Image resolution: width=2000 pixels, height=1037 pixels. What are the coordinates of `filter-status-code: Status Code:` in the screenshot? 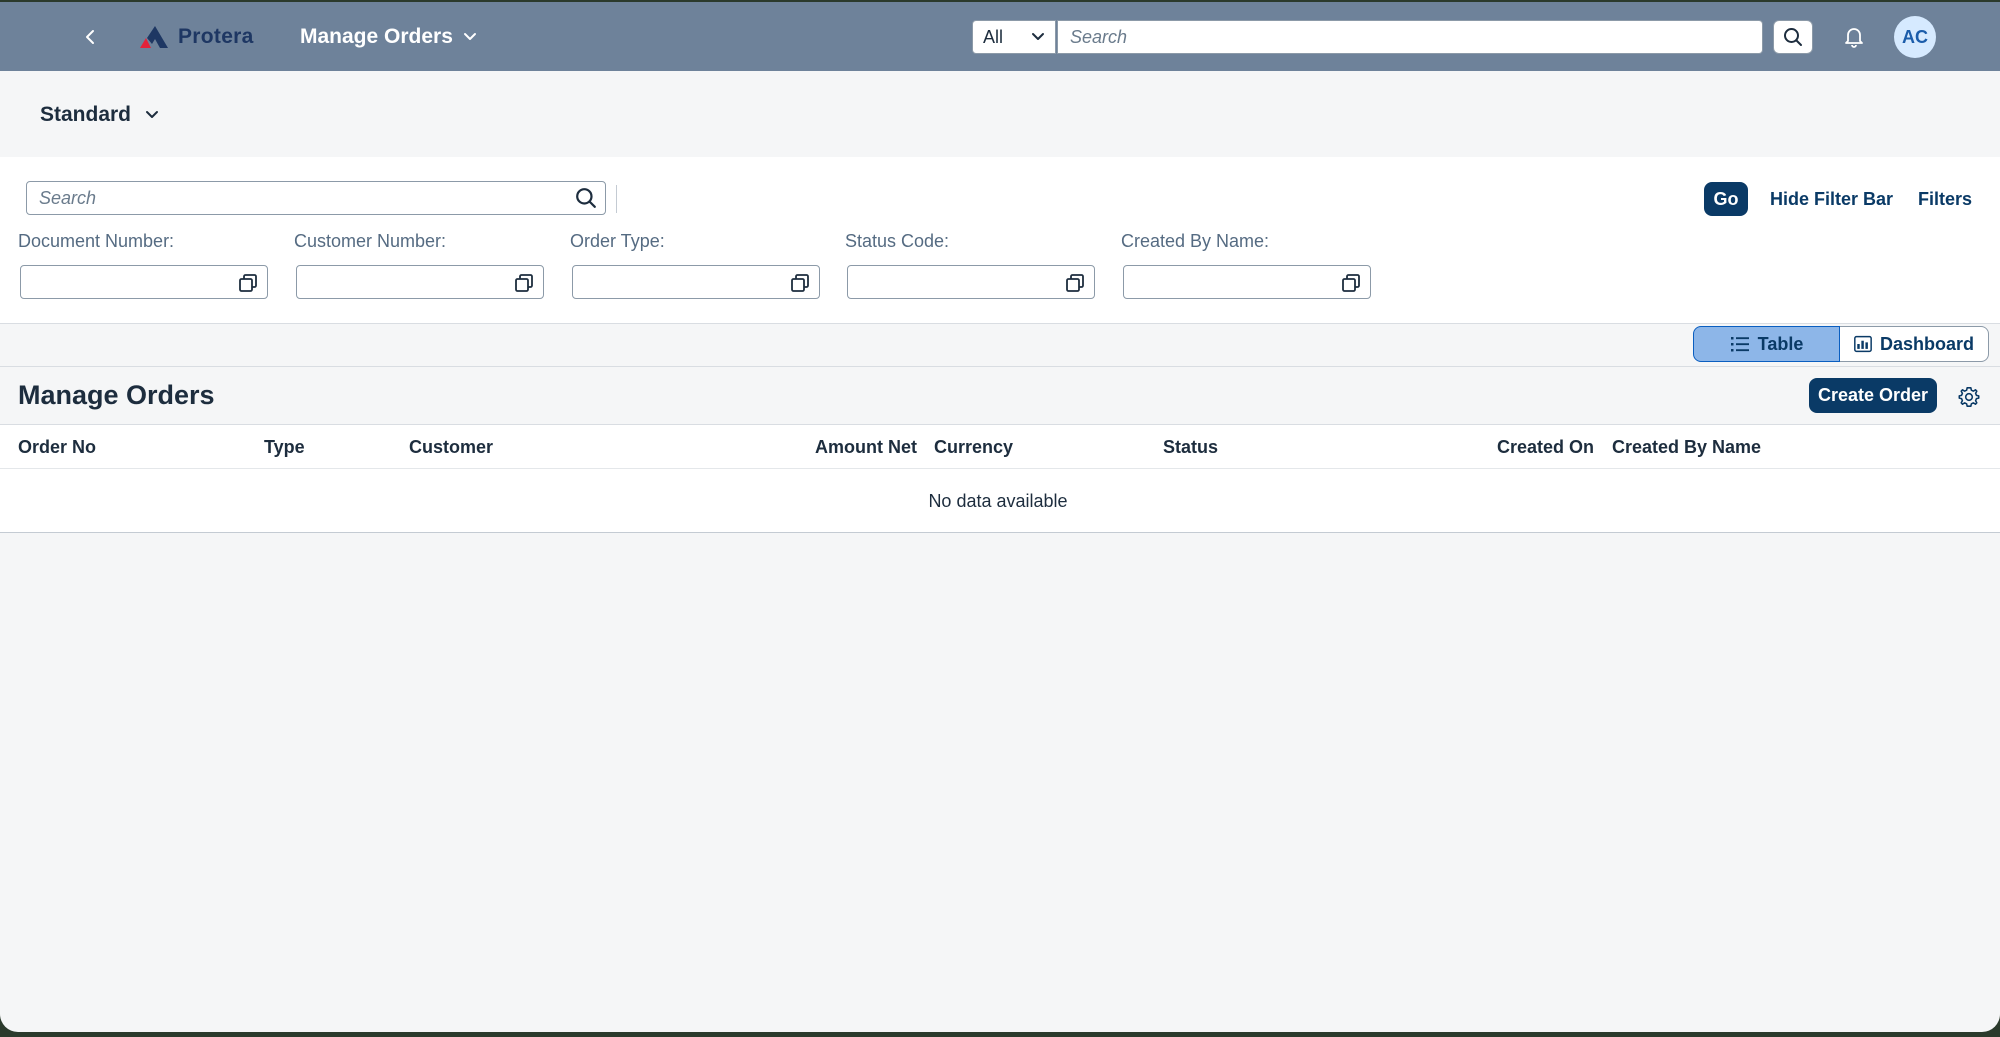 It's located at (970, 264).